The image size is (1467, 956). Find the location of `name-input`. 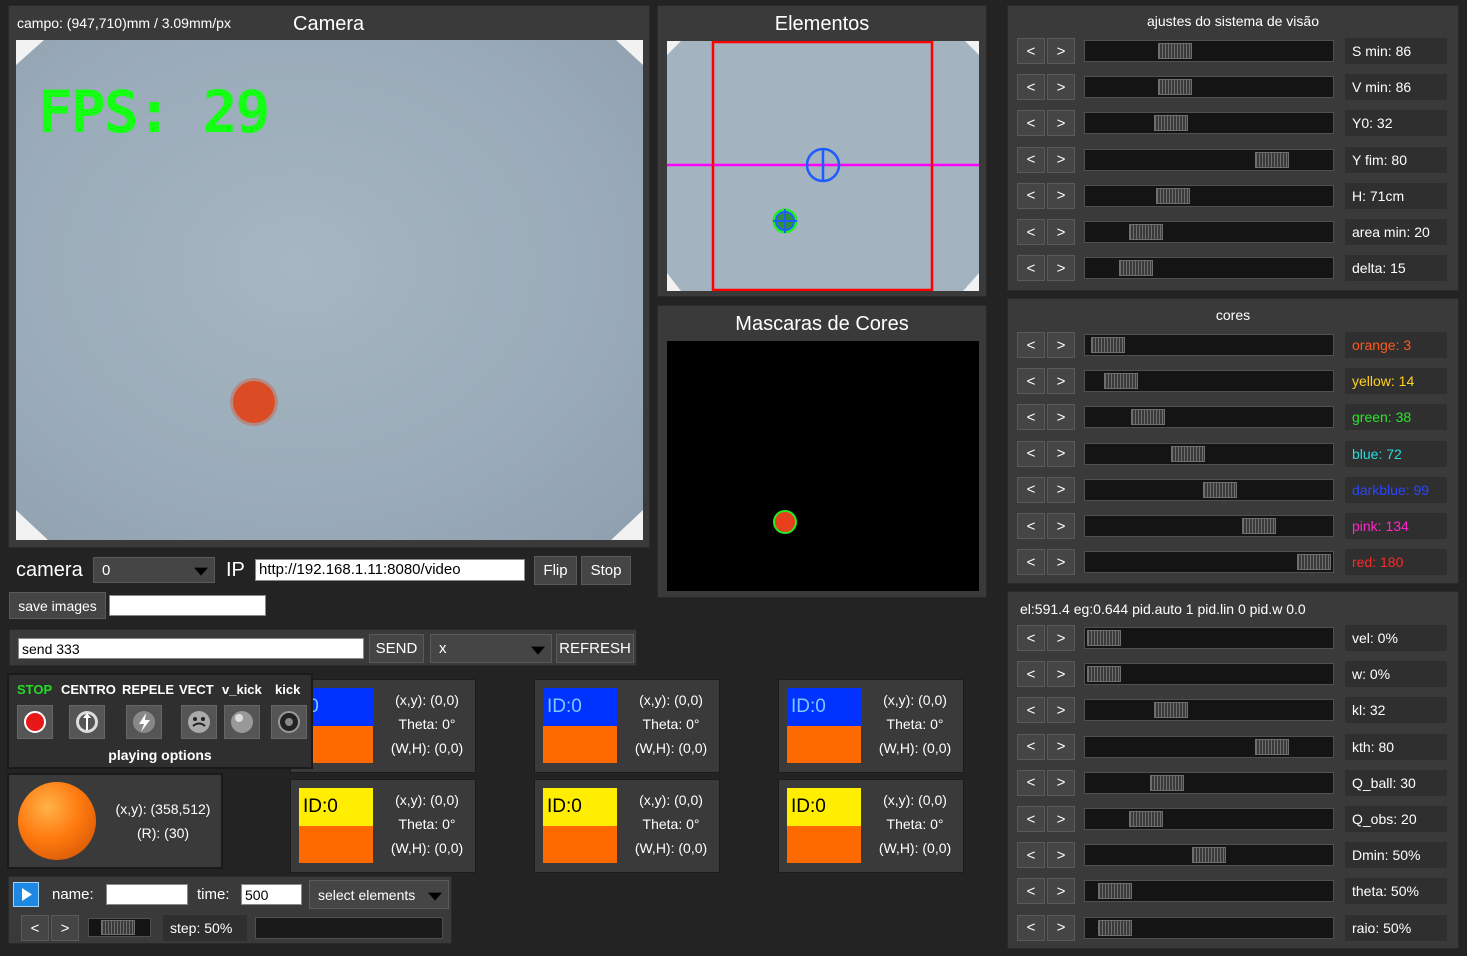

name-input is located at coordinates (147, 894).